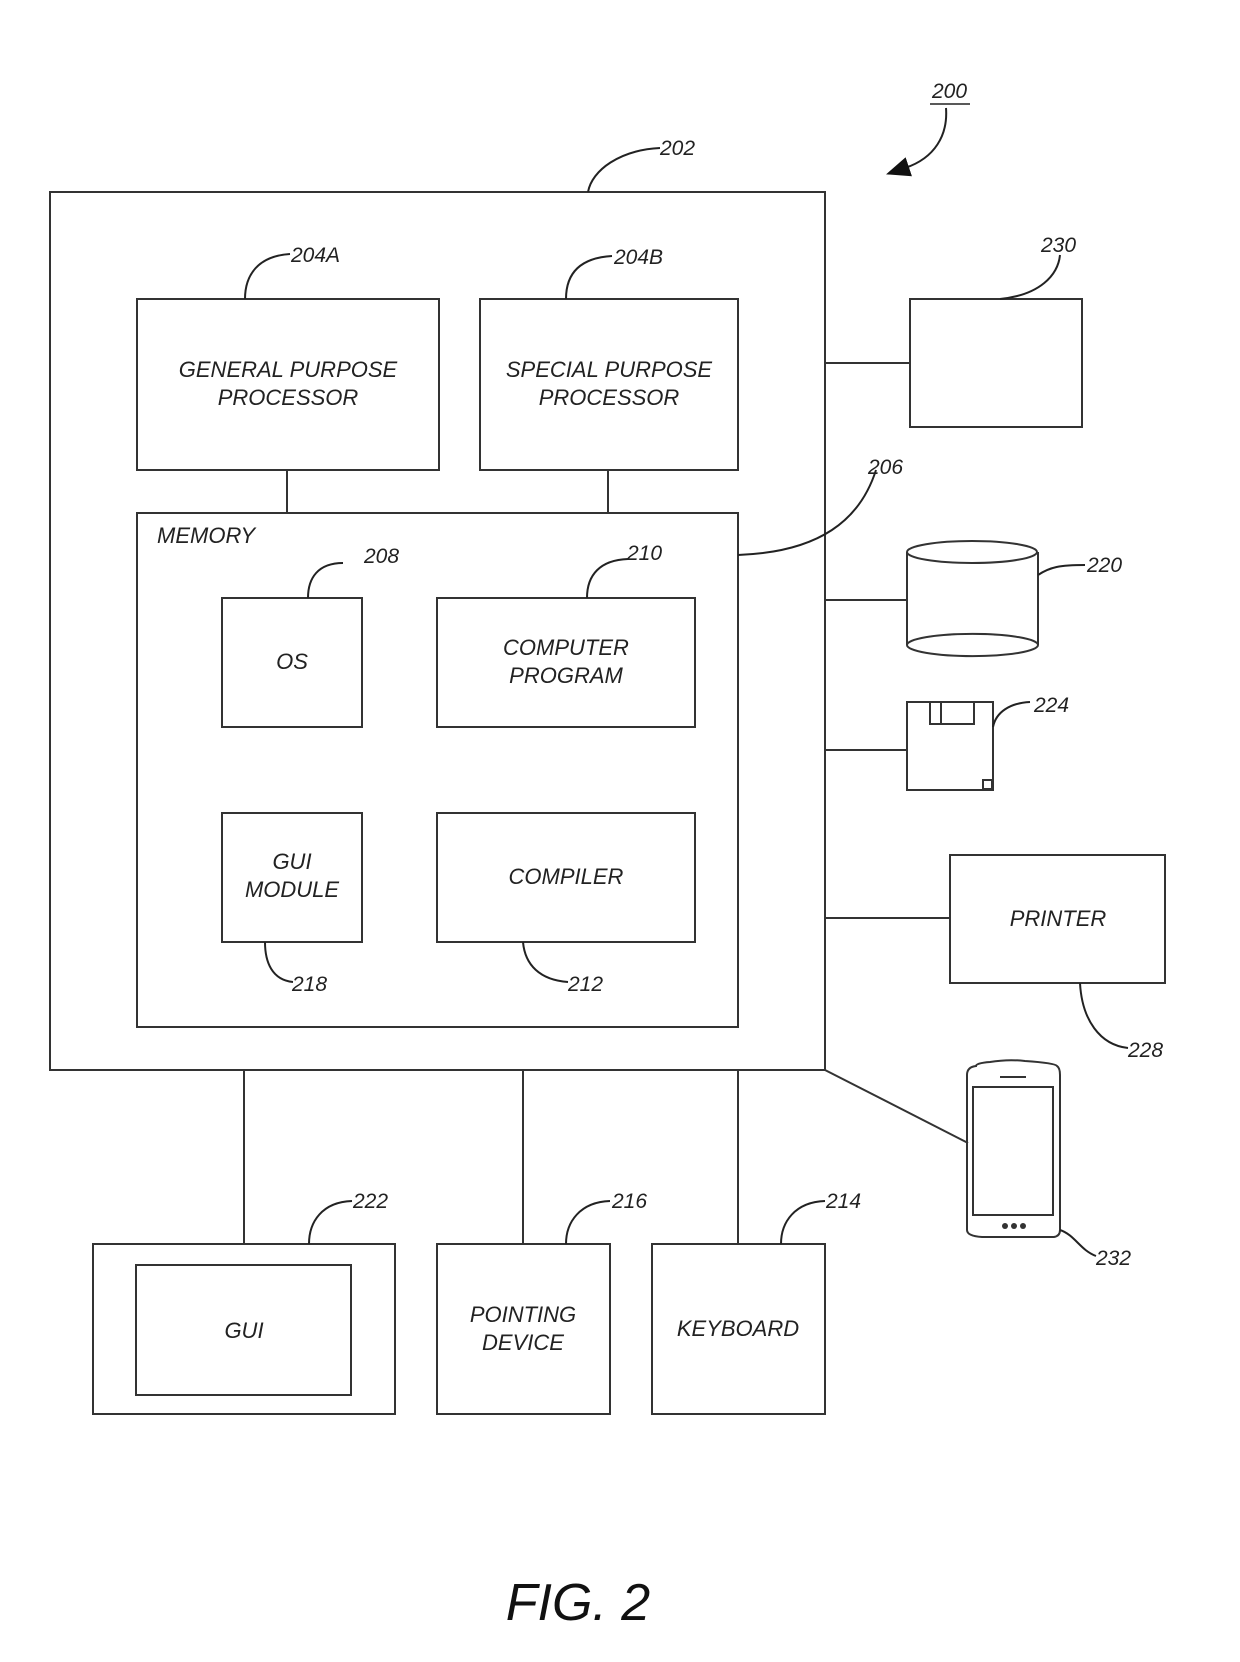 This screenshot has height=1662, width=1240. What do you see at coordinates (545, 962) in the screenshot?
I see `ref-212-leader` at bounding box center [545, 962].